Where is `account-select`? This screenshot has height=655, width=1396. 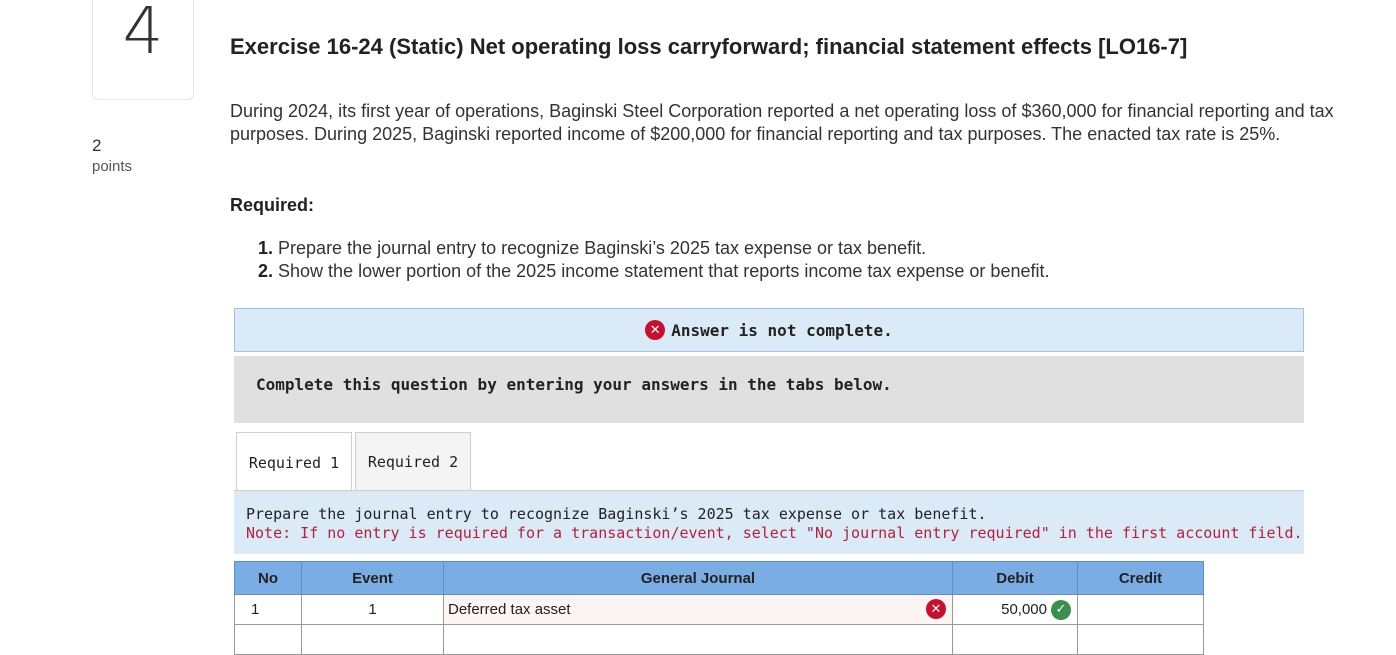 account-select is located at coordinates (698, 639).